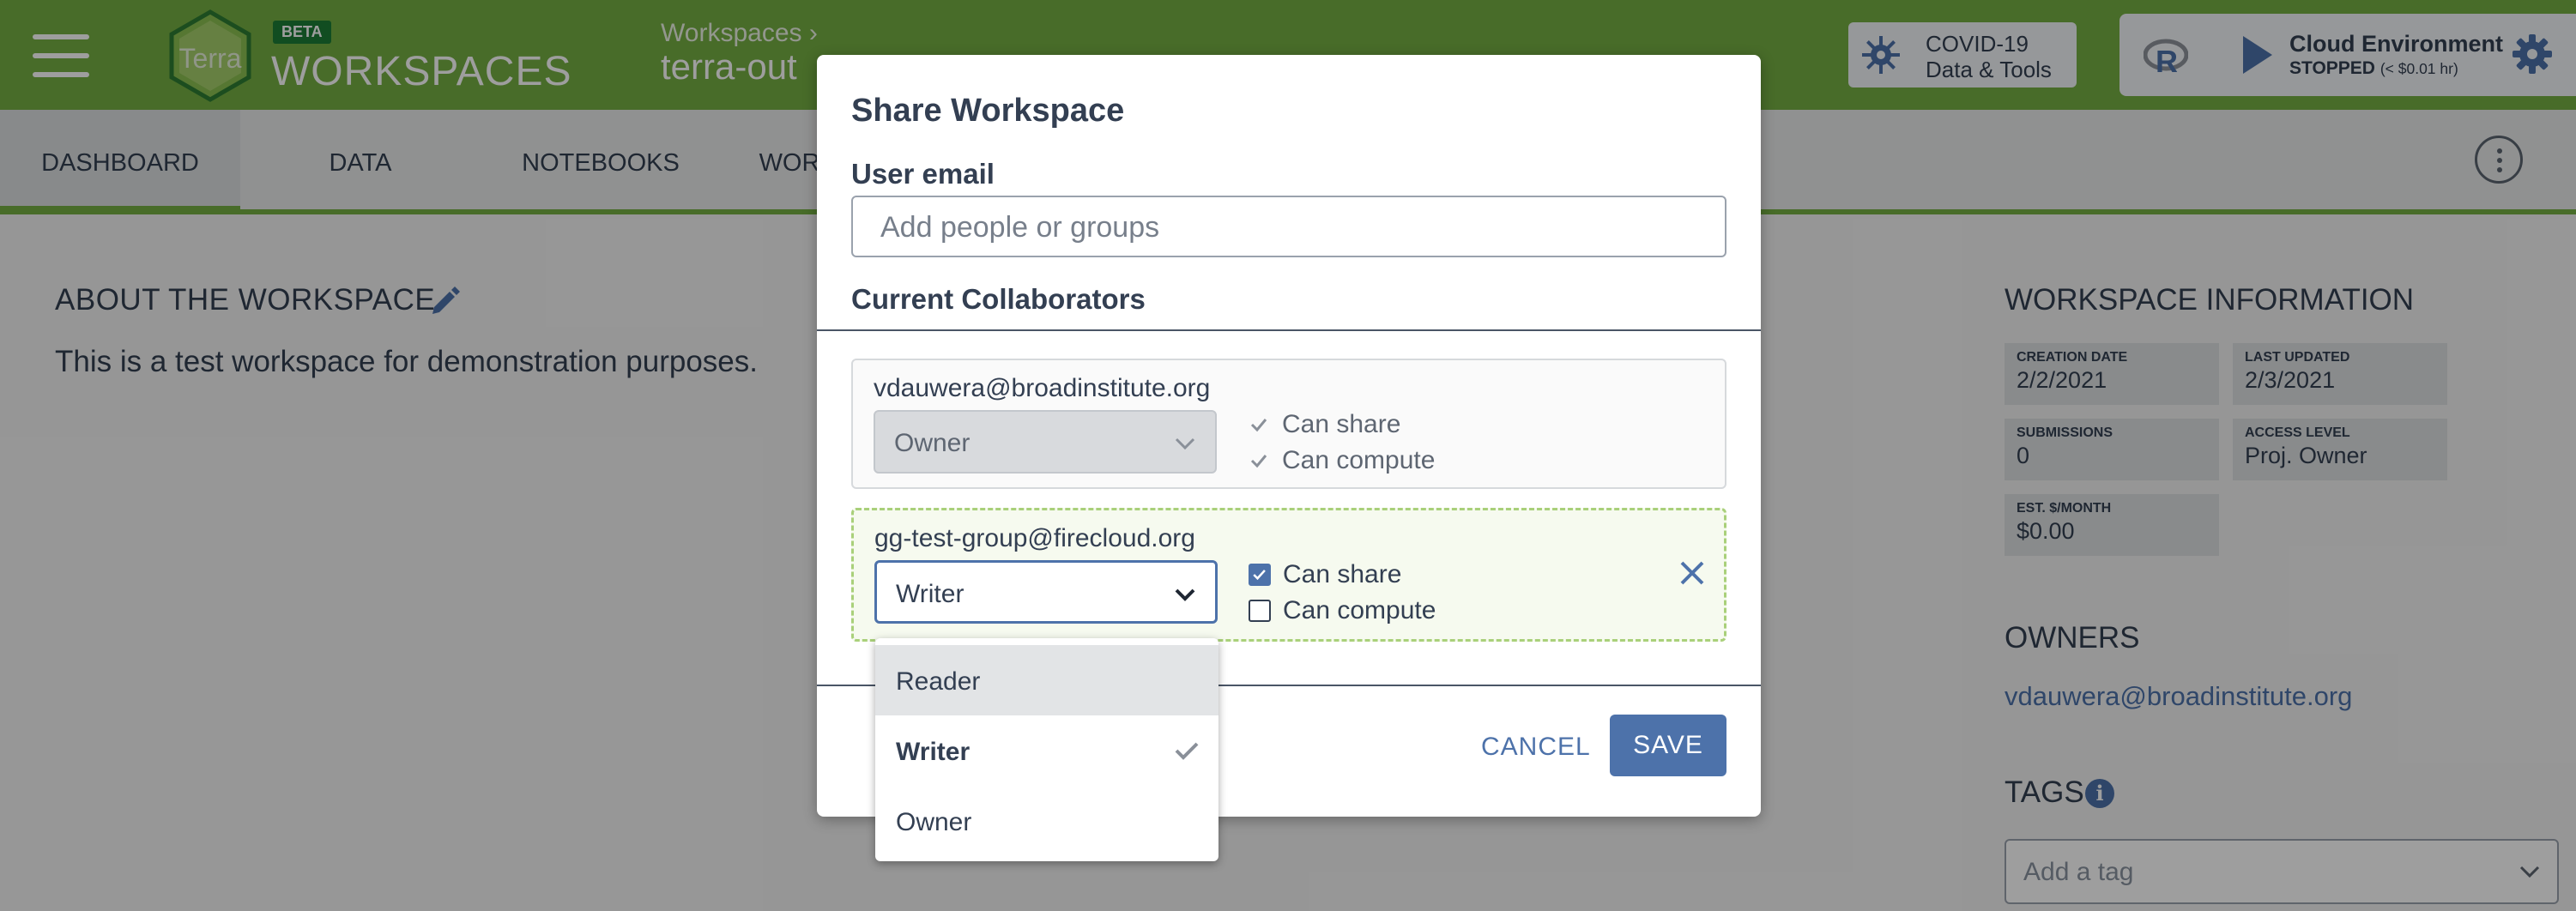 This screenshot has width=2576, height=911. I want to click on current-collaborators-heading: Current Collaborators, so click(998, 299).